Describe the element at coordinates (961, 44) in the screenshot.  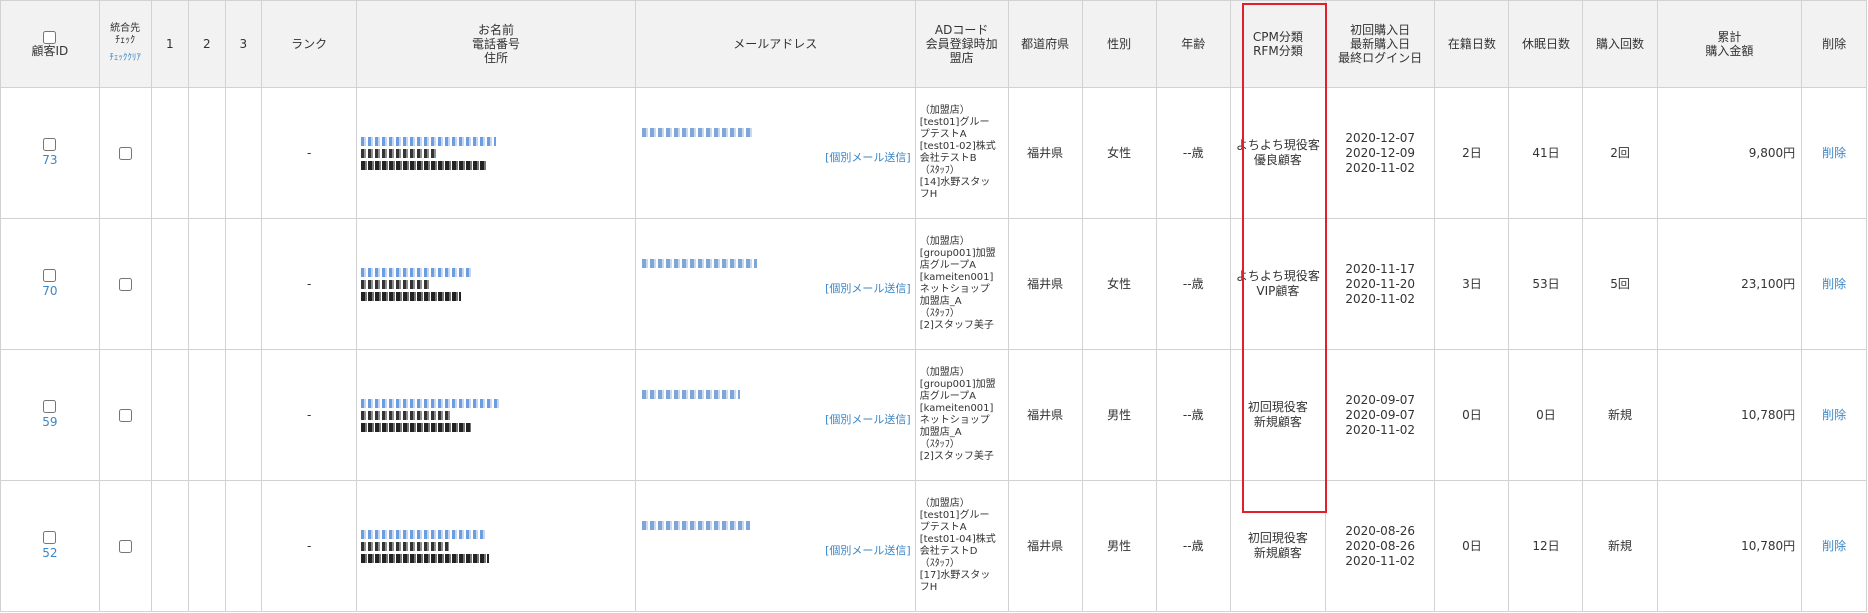
I see `header-ad-code: ADコード 会員登録時加 盟店` at that location.